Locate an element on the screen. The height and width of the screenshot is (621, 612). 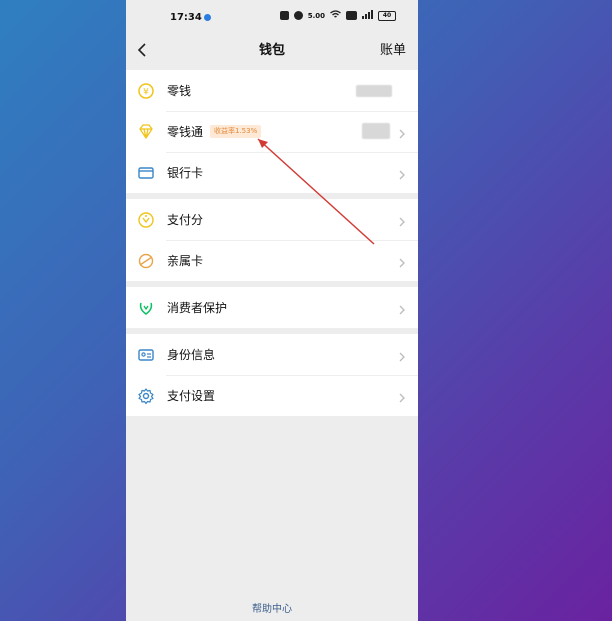
status-time: 17:34 is located at coordinates (186, 17).